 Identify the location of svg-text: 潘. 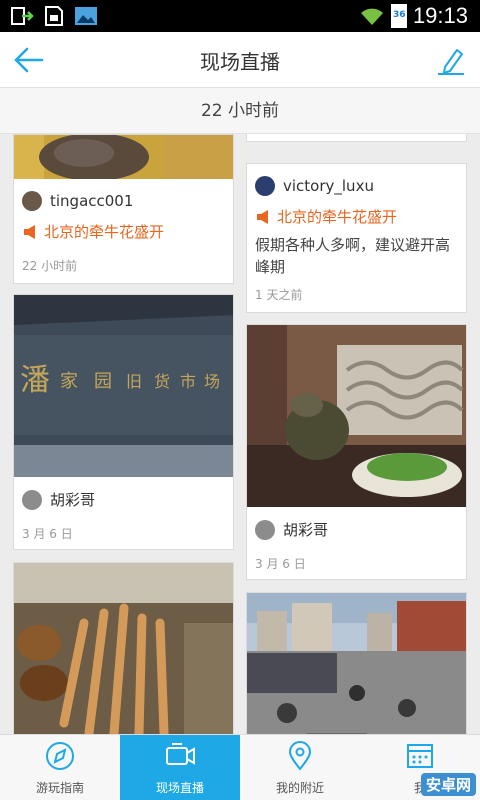
(35, 380).